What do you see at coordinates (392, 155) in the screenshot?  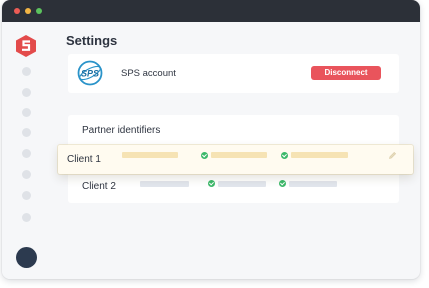 I see `pencil-icon` at bounding box center [392, 155].